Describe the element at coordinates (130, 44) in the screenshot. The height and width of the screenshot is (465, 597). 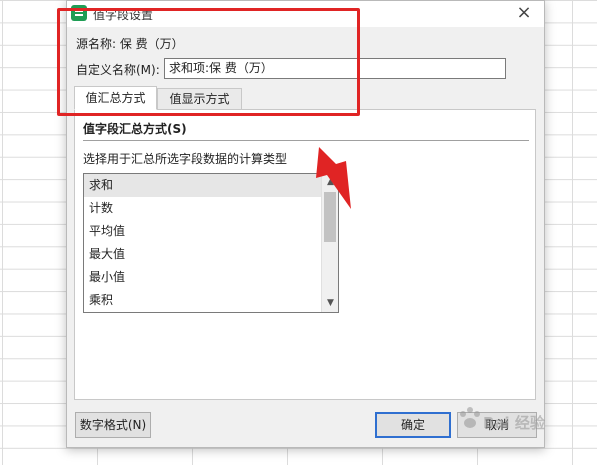
I see `source-name-label: 源名称: 保 费（万）` at that location.